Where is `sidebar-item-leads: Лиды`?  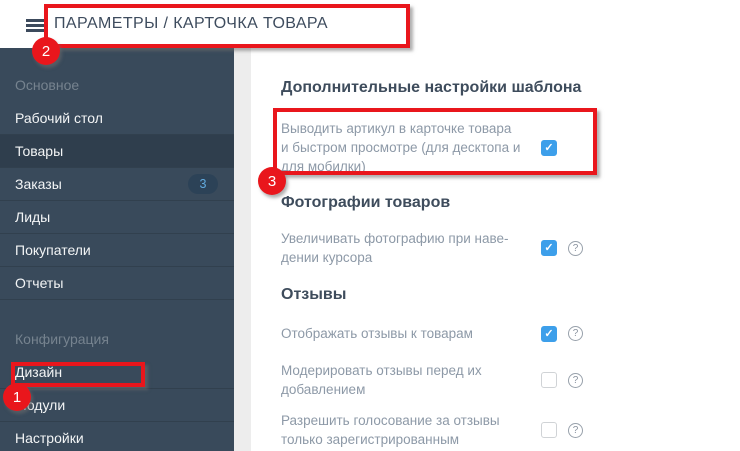 sidebar-item-leads: Лиды is located at coordinates (117, 217).